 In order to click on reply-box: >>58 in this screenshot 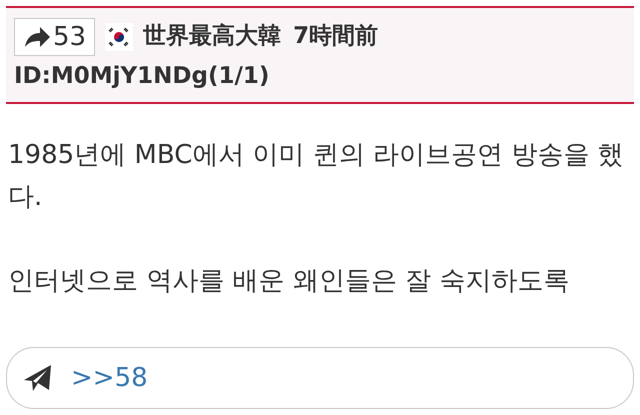, I will do `click(320, 378)`.